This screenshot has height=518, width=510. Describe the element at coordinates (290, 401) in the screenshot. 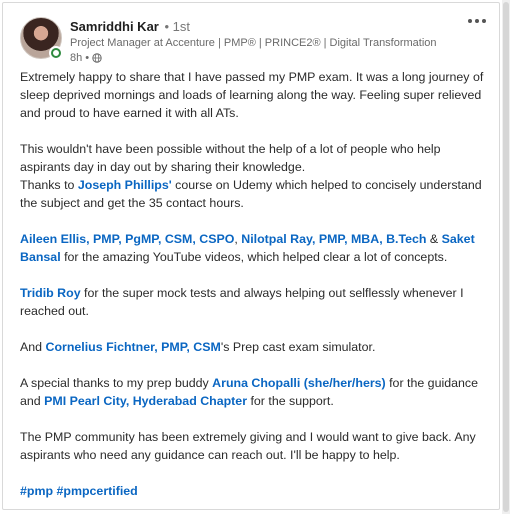

I see `paragraph-6-suffix: for the support.` at that location.